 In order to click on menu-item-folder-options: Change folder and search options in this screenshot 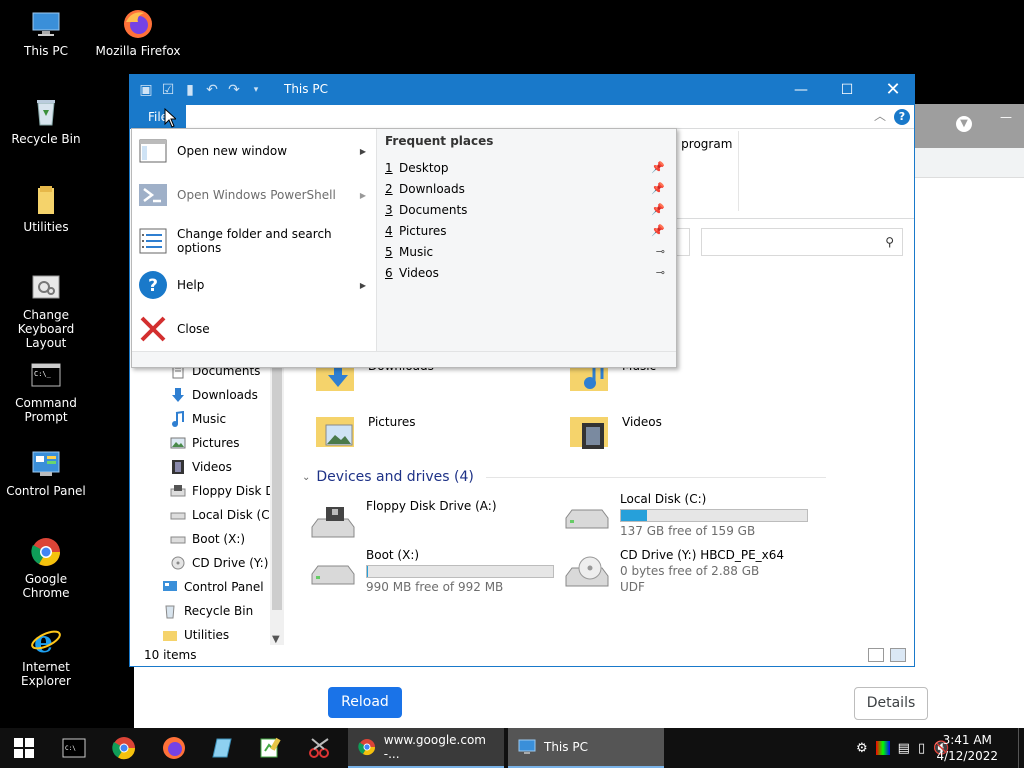, I will do `click(254, 241)`.